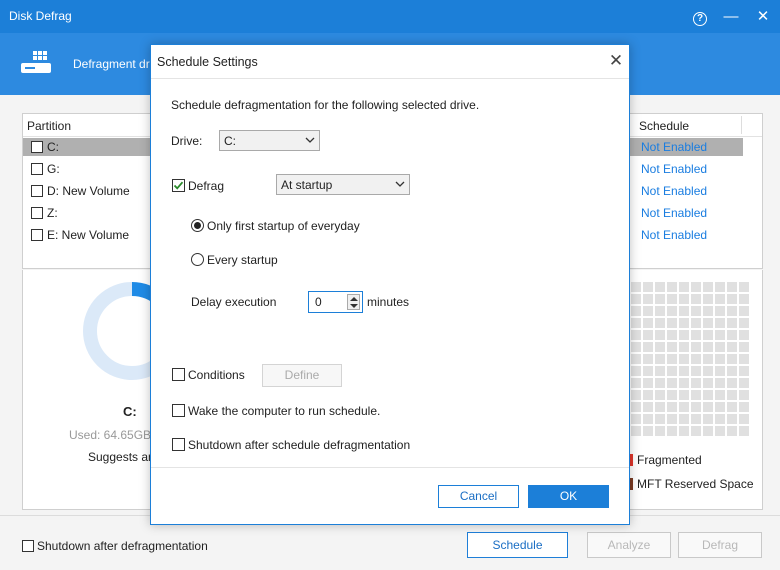 The image size is (780, 570). Describe the element at coordinates (216, 375) in the screenshot. I see `conditions-label: Conditions` at that location.